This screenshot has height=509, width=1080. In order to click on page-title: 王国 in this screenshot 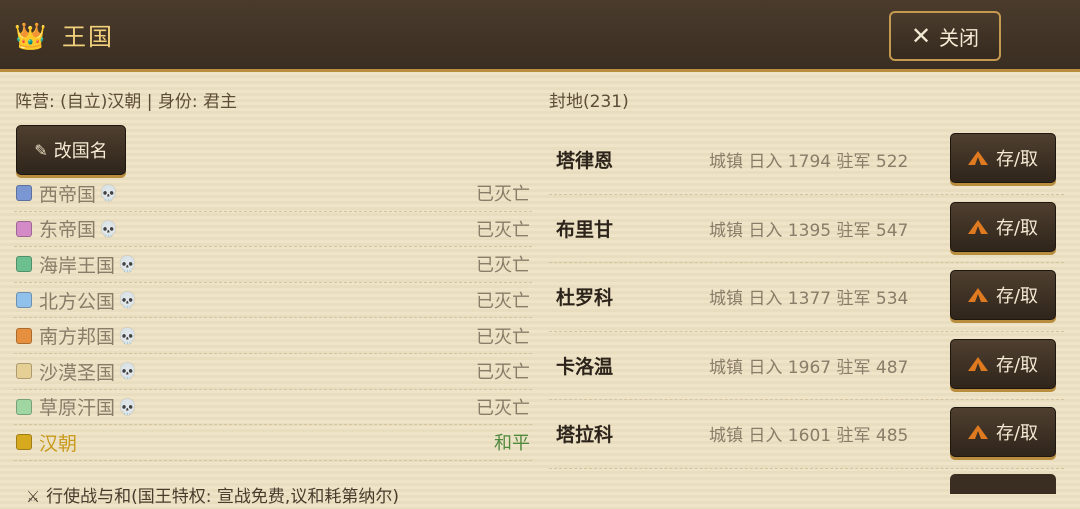, I will do `click(88, 37)`.